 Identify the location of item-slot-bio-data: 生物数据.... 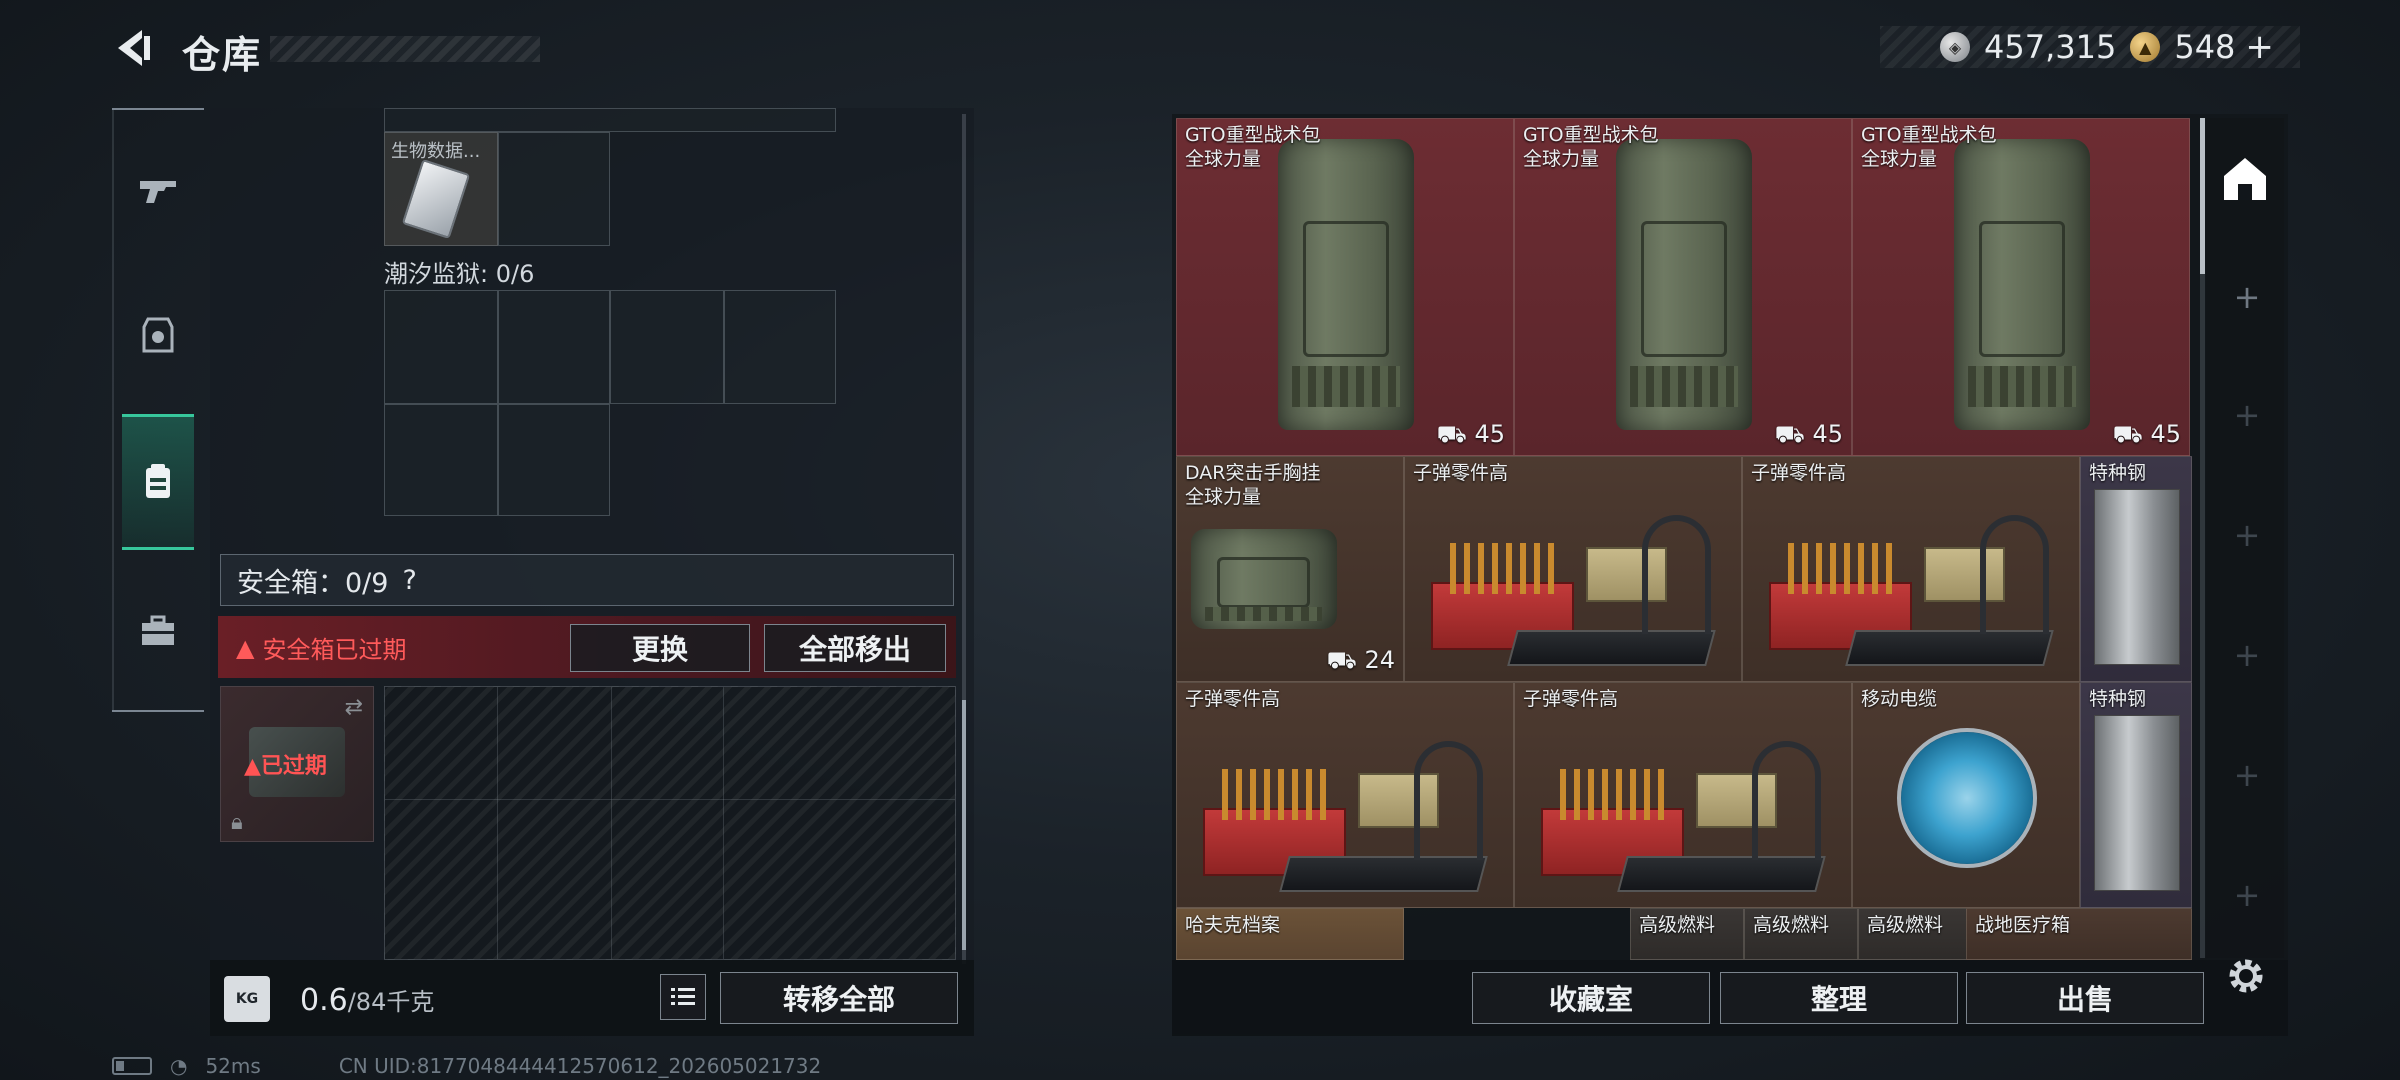
(441, 189).